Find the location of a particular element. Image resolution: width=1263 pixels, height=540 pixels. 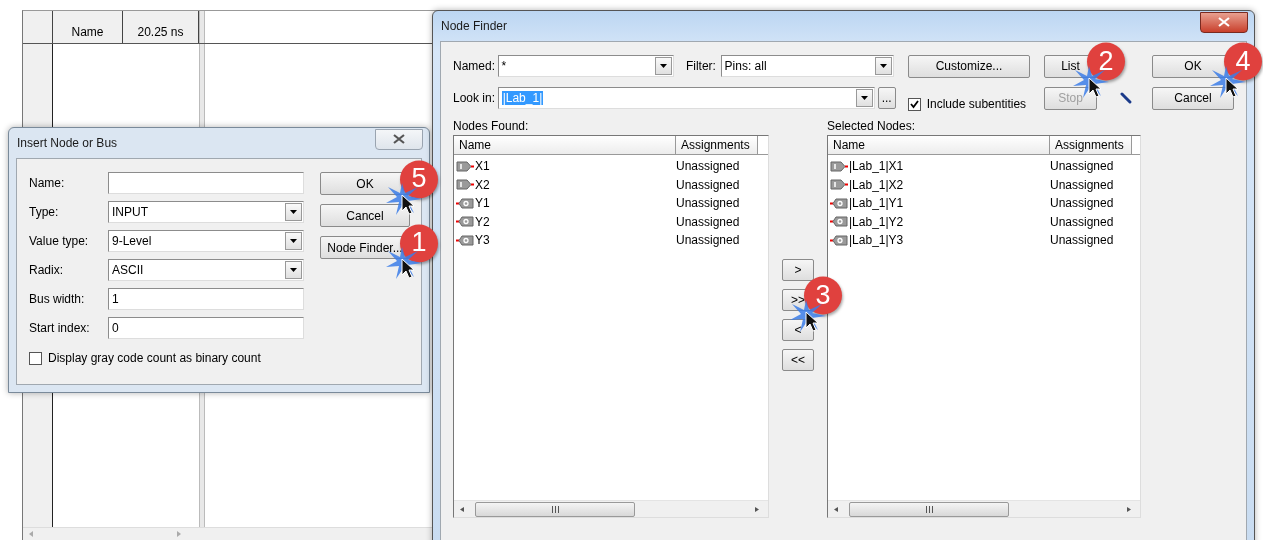

column-header: 20.25 ns is located at coordinates (161, 27).